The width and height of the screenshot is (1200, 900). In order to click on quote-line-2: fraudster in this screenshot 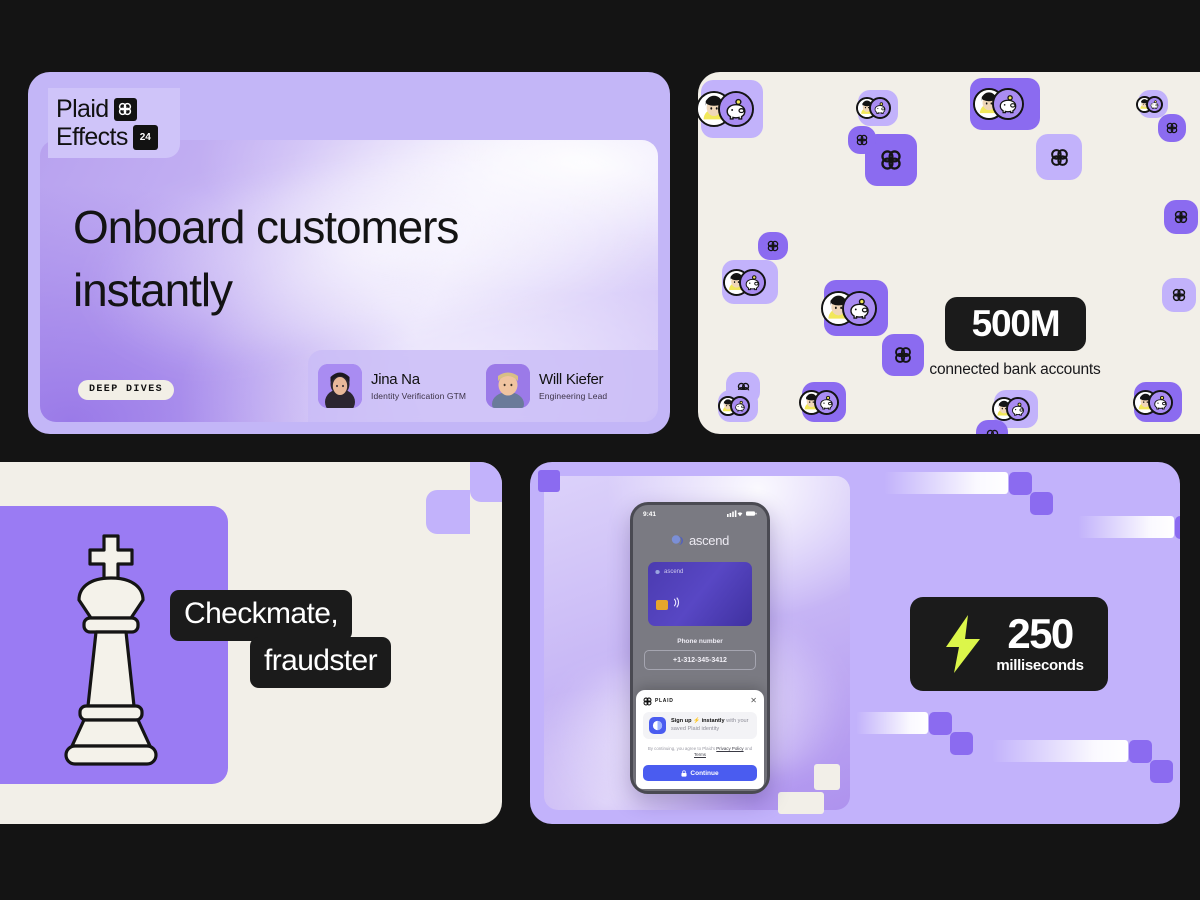, I will do `click(320, 662)`.